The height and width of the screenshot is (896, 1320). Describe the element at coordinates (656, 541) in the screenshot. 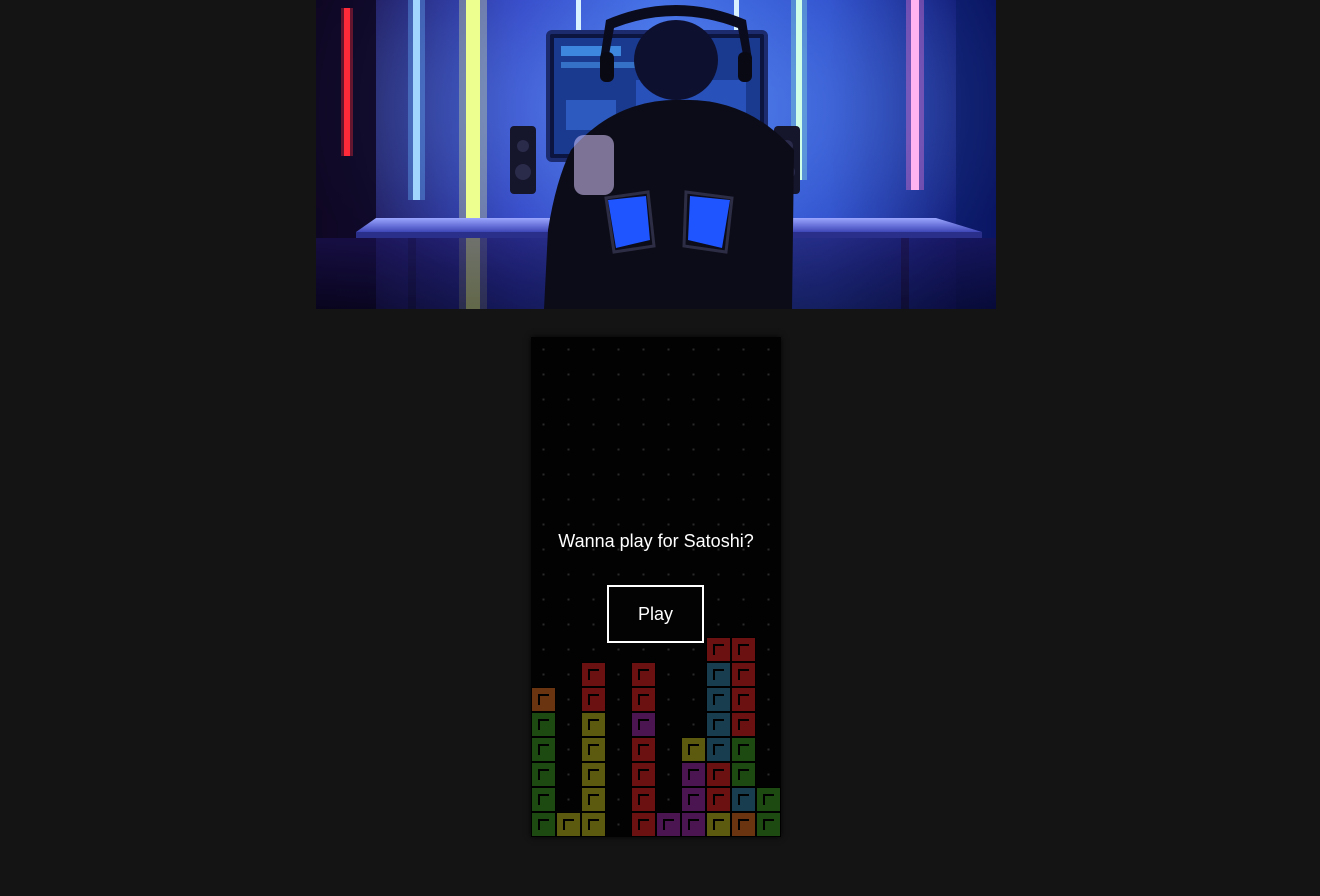

I see `play-prompt: Wanna play for Satoshi?` at that location.